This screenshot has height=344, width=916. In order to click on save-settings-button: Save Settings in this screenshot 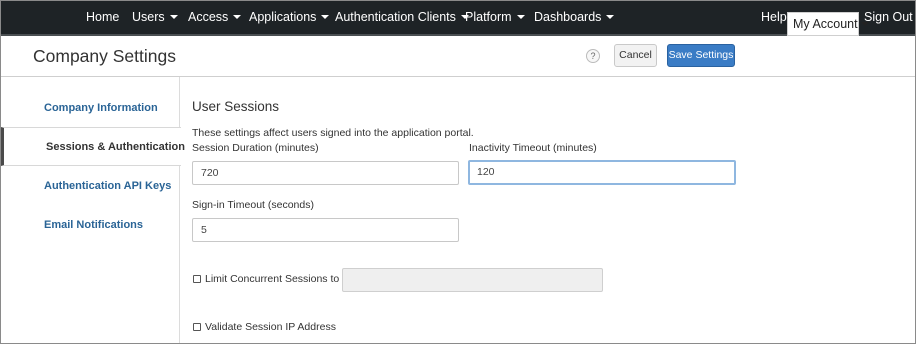, I will do `click(701, 55)`.